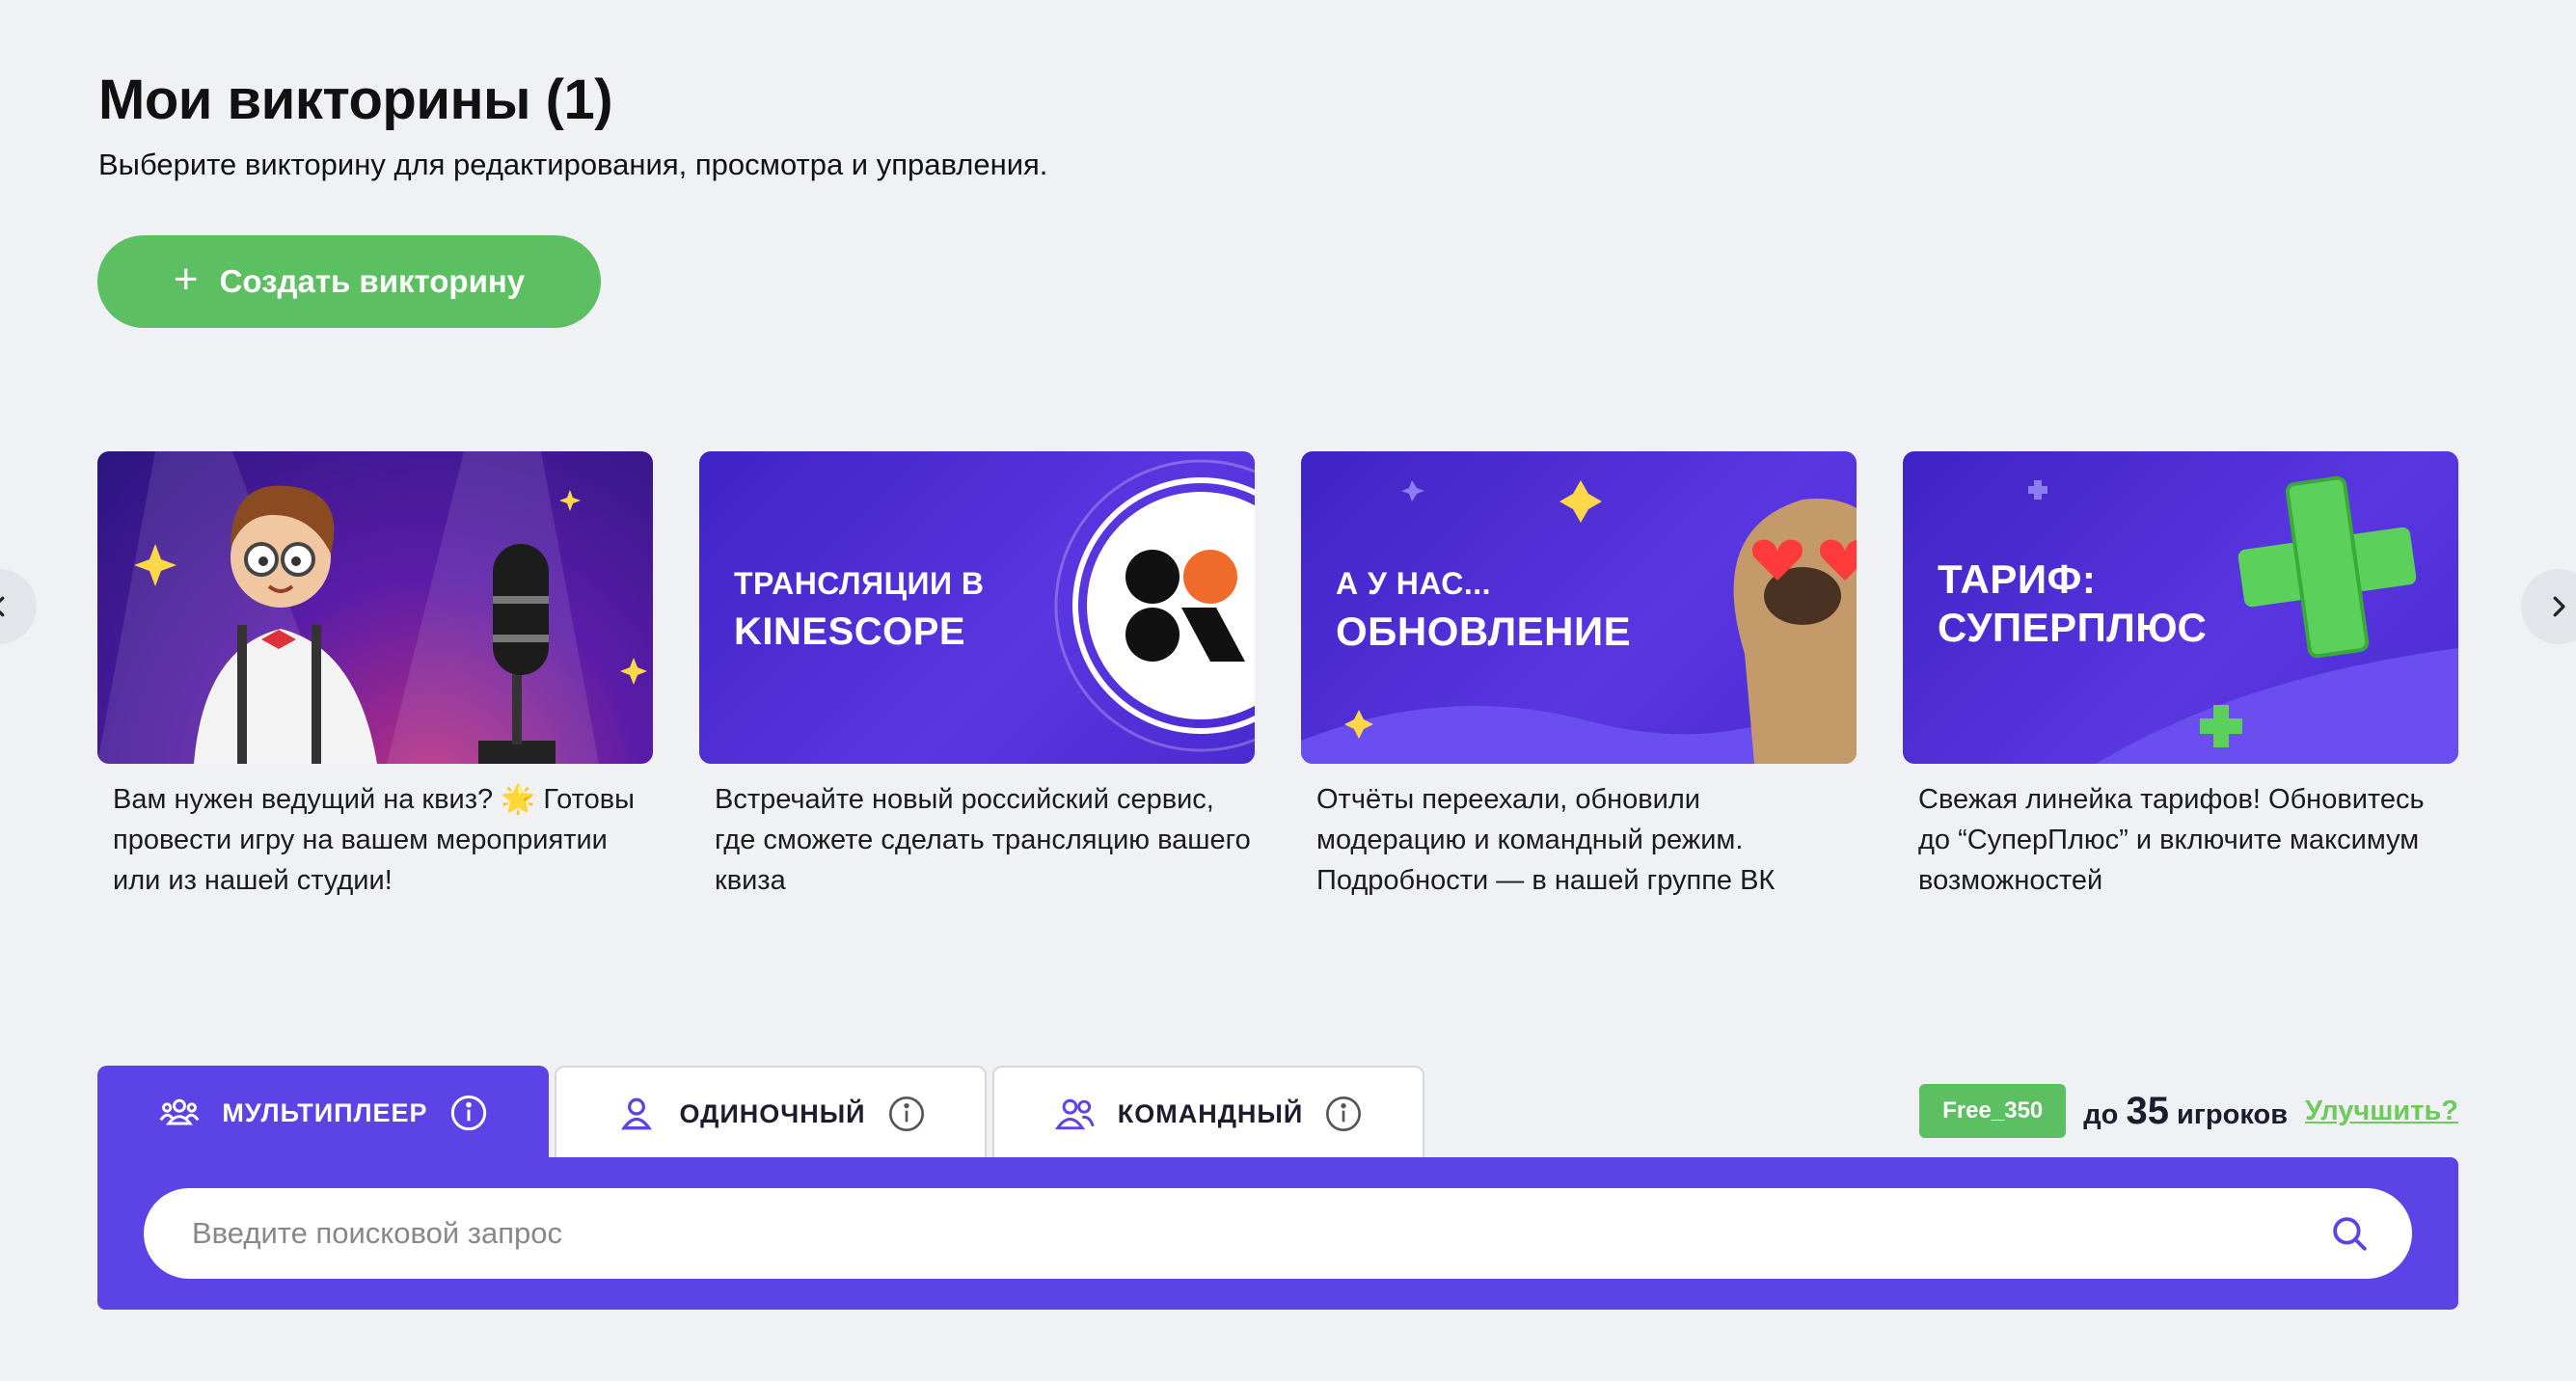 This screenshot has height=1381, width=2576. What do you see at coordinates (179, 1111) in the screenshot?
I see `users-group-icon` at bounding box center [179, 1111].